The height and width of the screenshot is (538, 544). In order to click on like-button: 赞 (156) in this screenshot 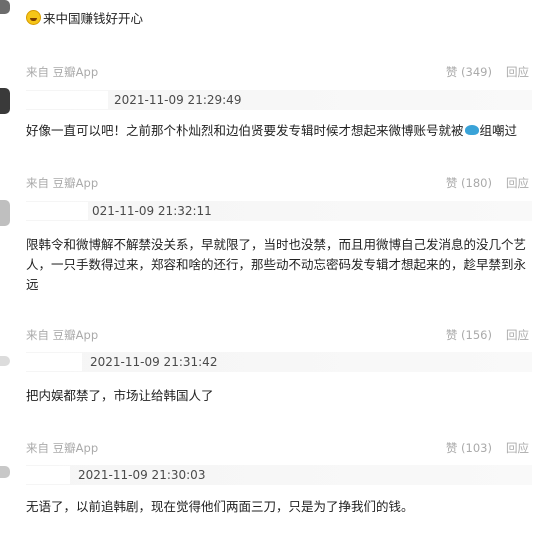, I will do `click(469, 335)`.